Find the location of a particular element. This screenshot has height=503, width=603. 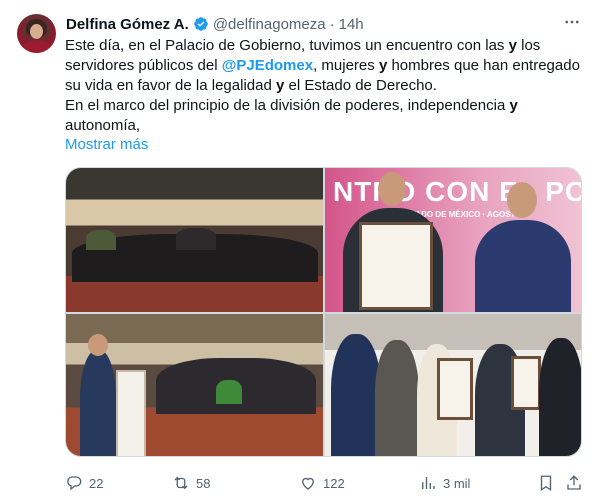

share-icon is located at coordinates (574, 482).